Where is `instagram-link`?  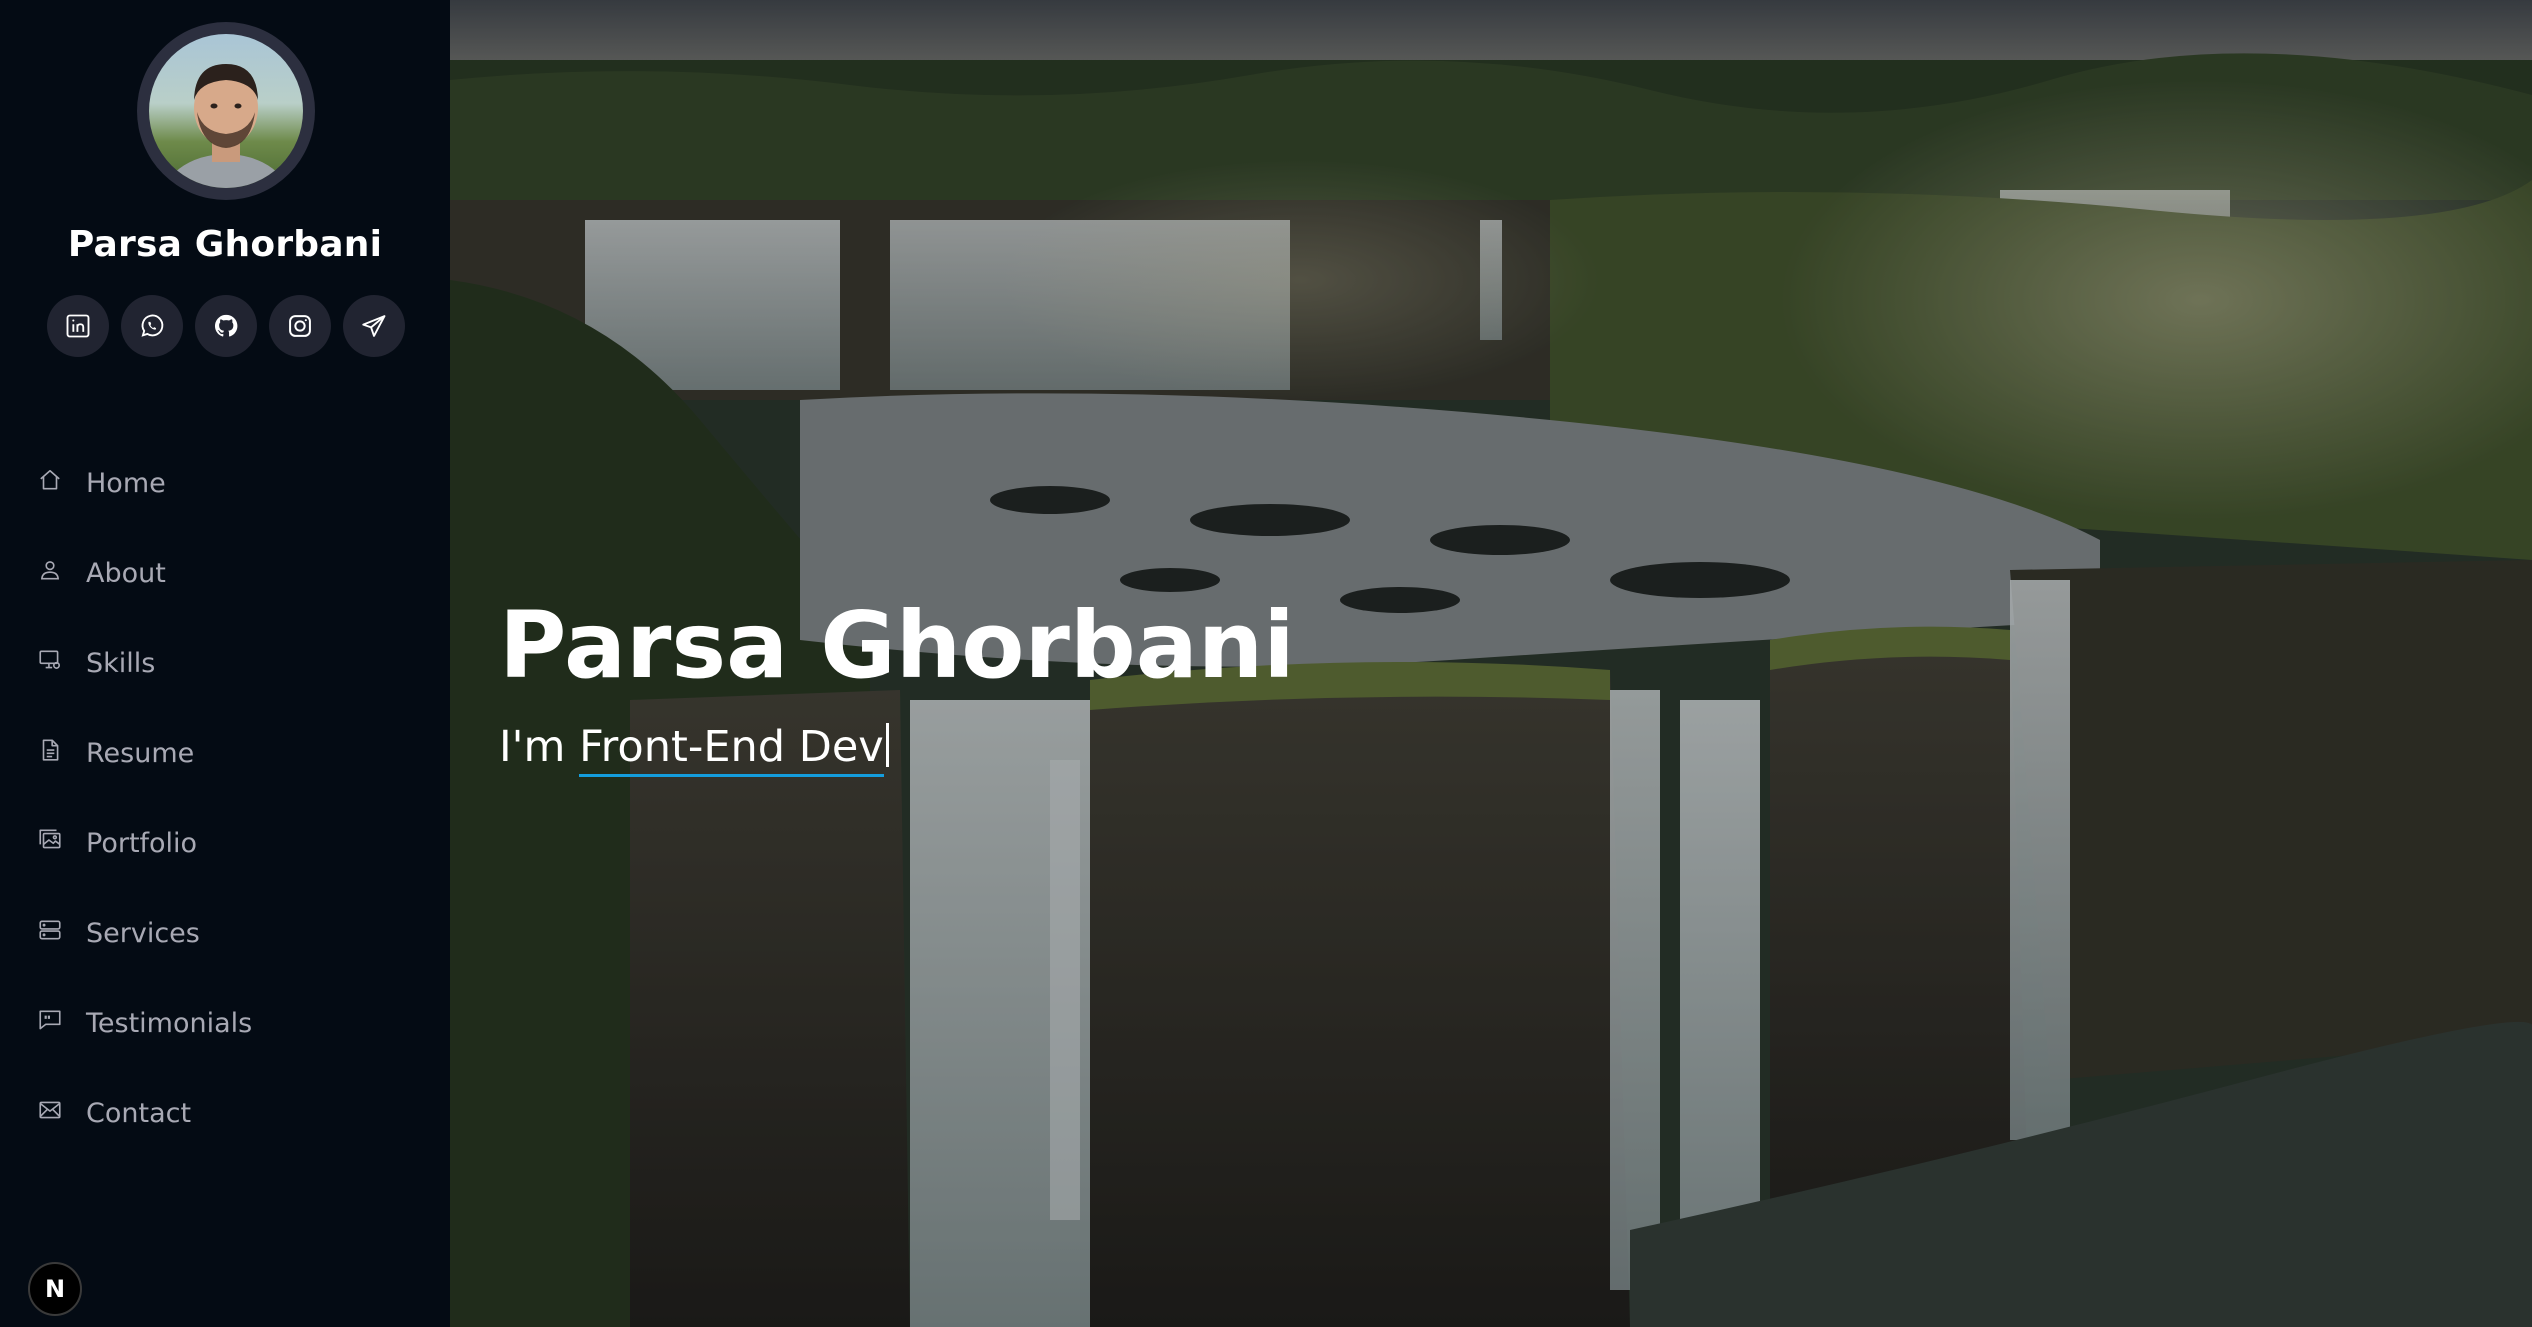 instagram-link is located at coordinates (300, 326).